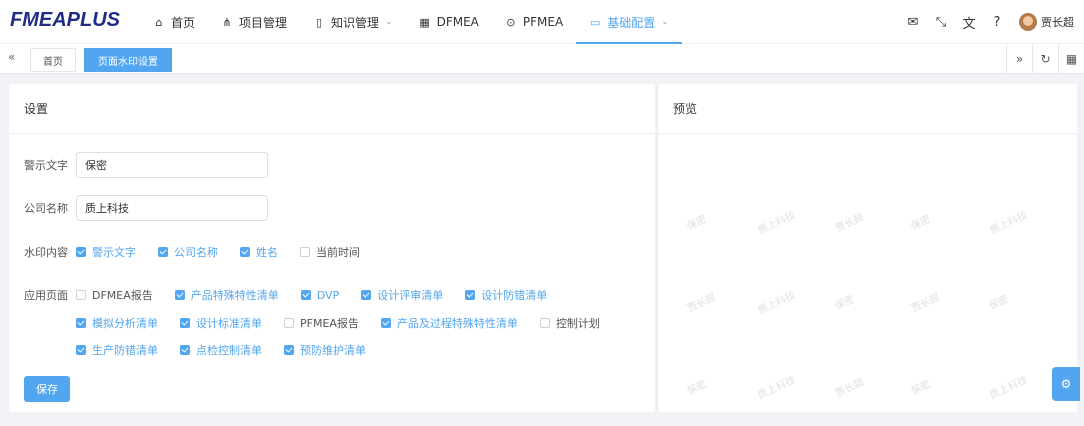 The image size is (1084, 426). I want to click on company-name-input: 质上科技, so click(172, 208).